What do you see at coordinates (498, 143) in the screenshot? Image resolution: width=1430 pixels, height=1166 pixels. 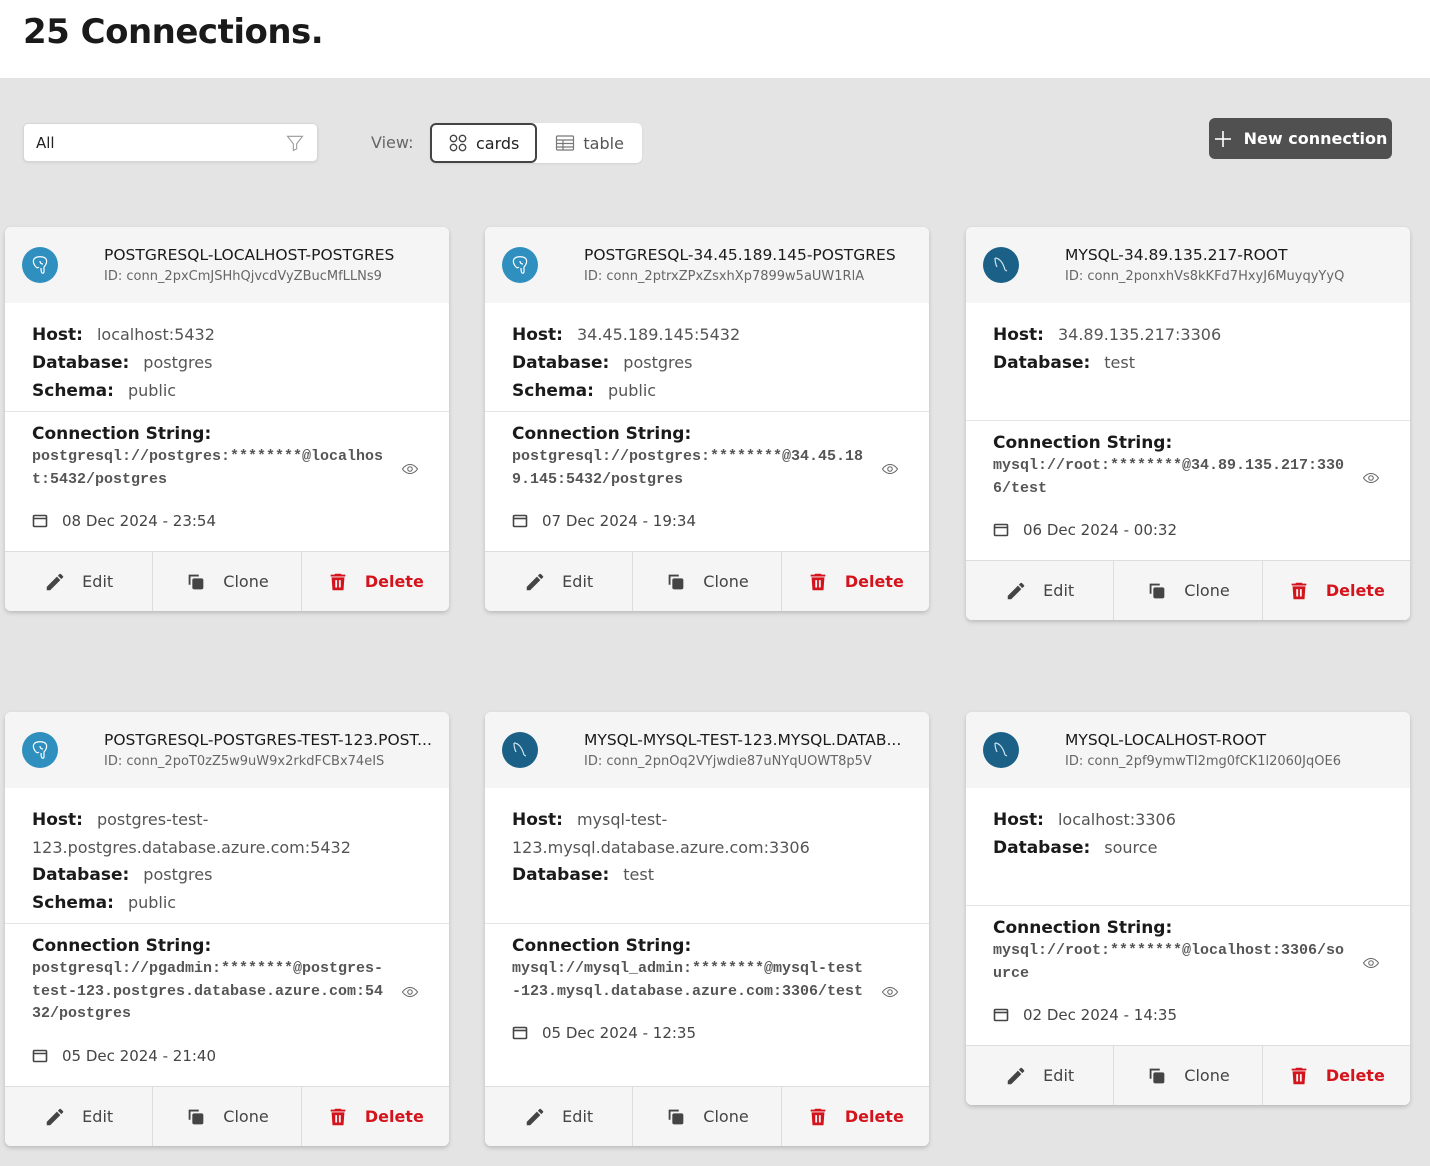 I see `view-cards-label: cards` at bounding box center [498, 143].